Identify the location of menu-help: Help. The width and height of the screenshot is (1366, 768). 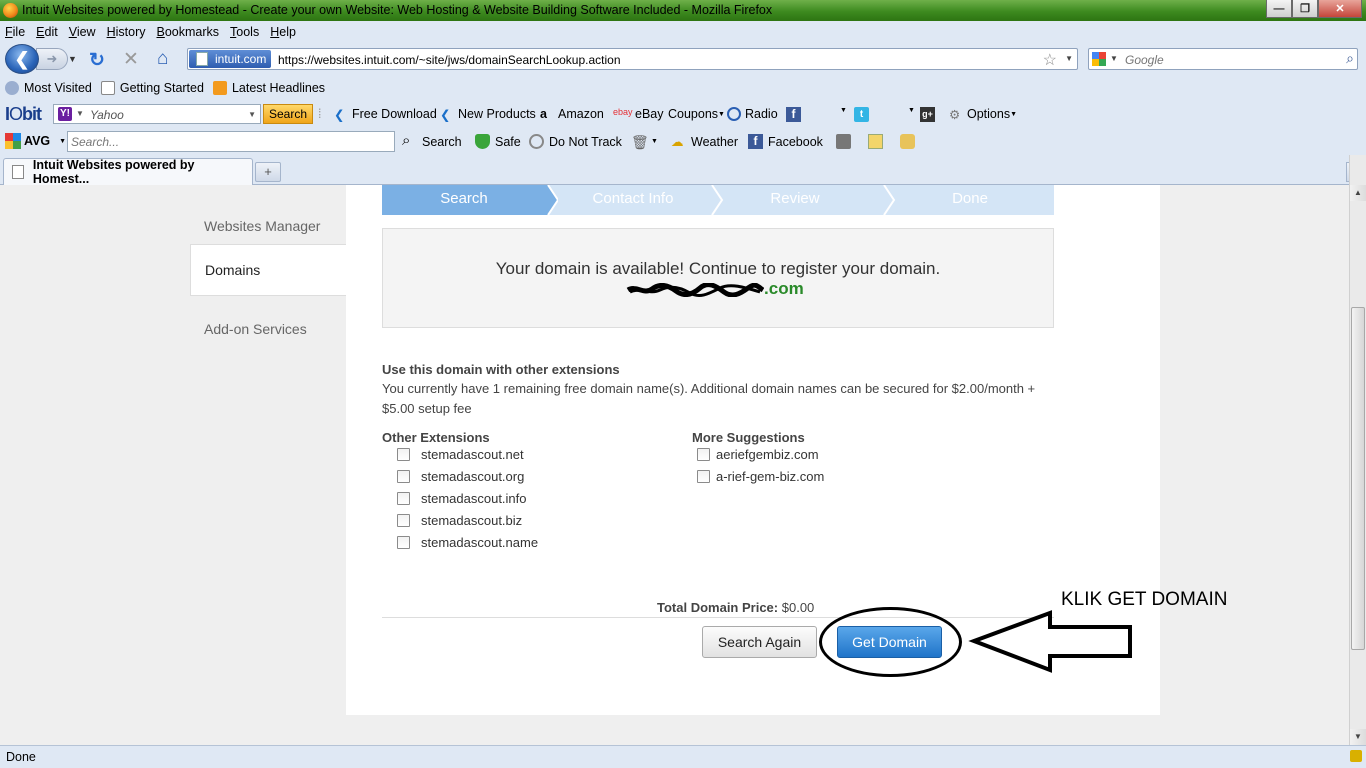
(283, 32).